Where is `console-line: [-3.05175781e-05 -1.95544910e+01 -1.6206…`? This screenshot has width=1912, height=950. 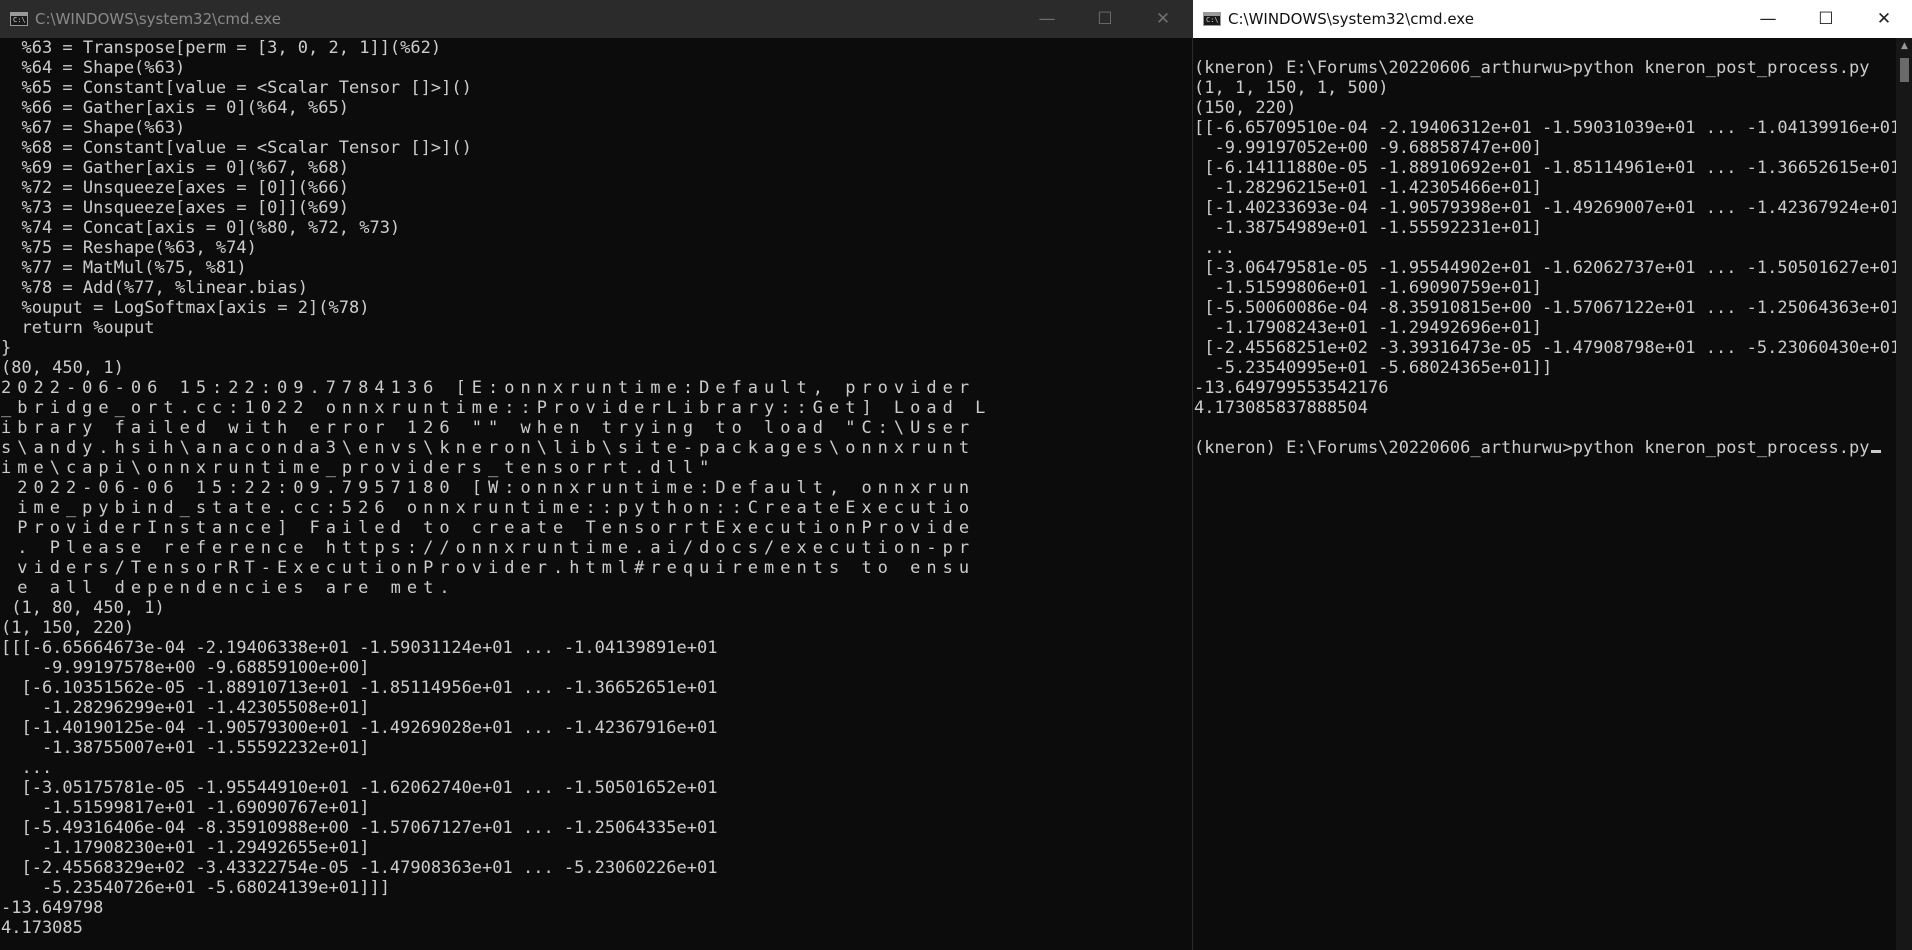
console-line: [-3.05175781e-05 -1.95544910e+01 -1.6206… is located at coordinates (359, 788).